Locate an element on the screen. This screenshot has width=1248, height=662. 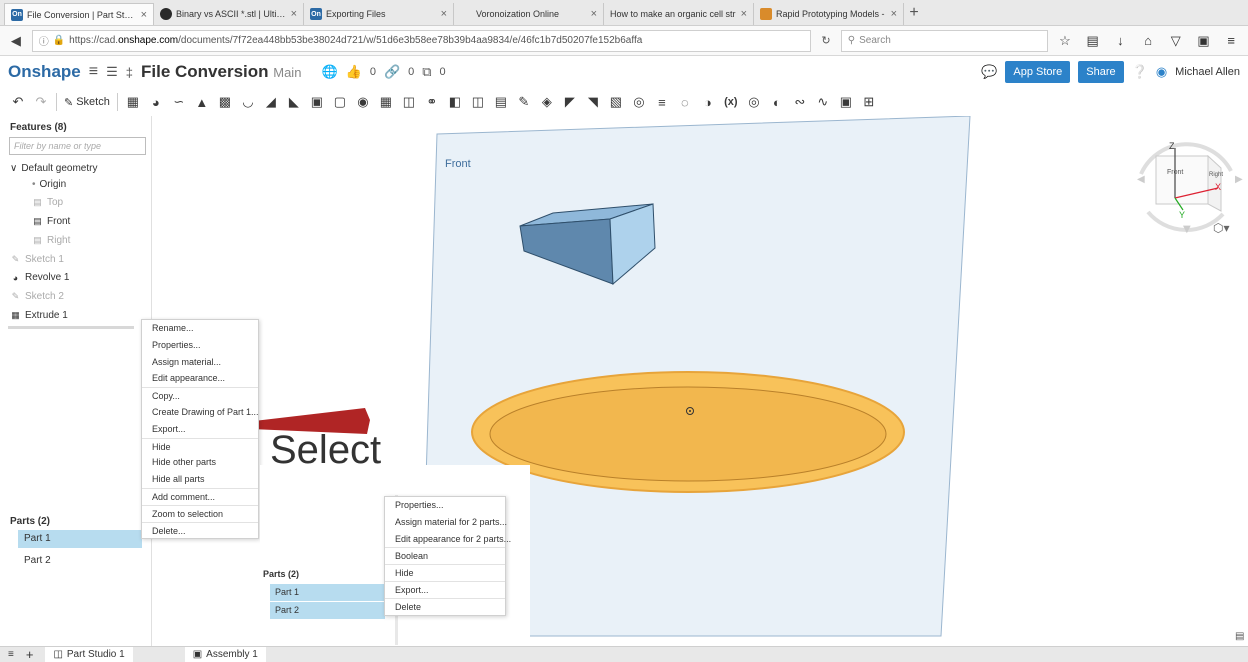
view-cube-right-arrow: ▶ is located at coordinates (1239, 179).